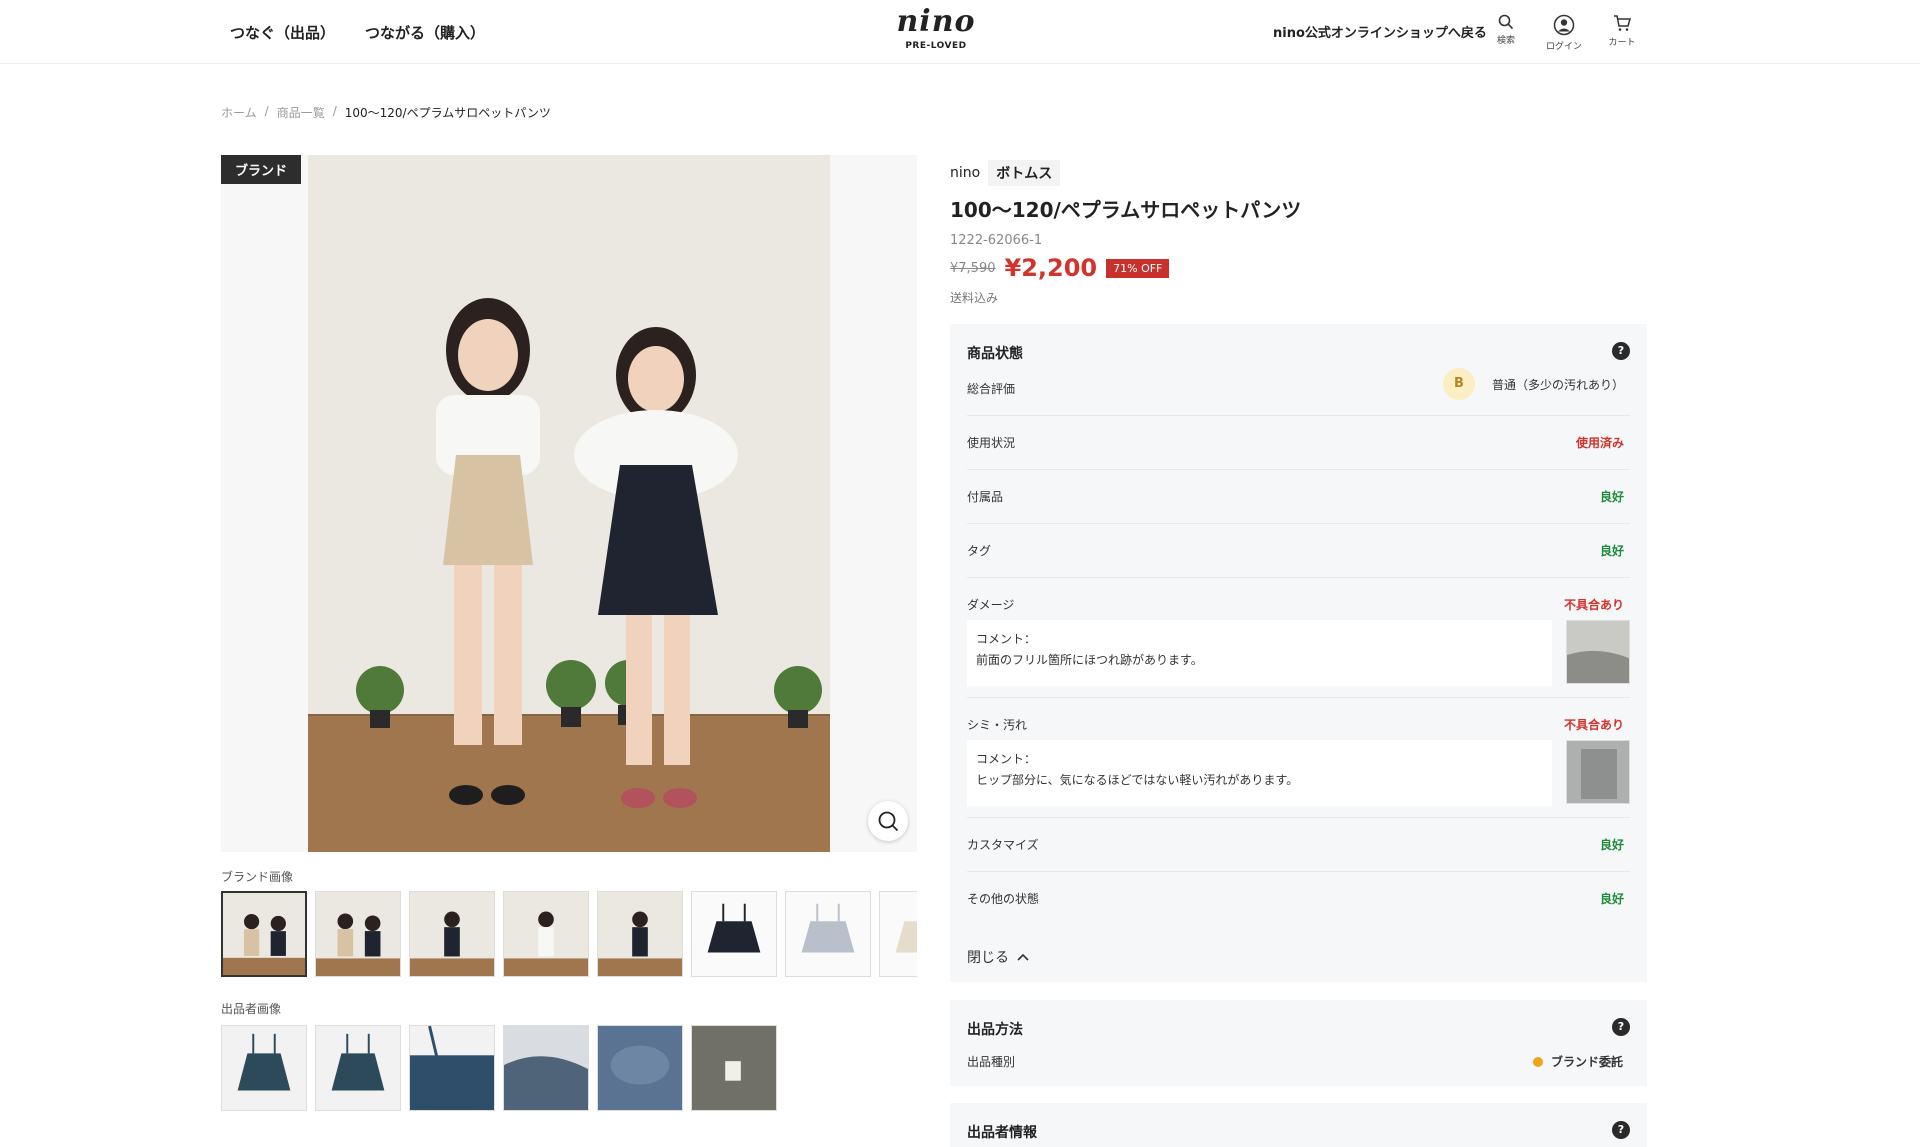  What do you see at coordinates (1137, 780) in the screenshot?
I see `stain-comment-text: ヒップ部分に、気になるほどではない軽い汚れがあります。` at bounding box center [1137, 780].